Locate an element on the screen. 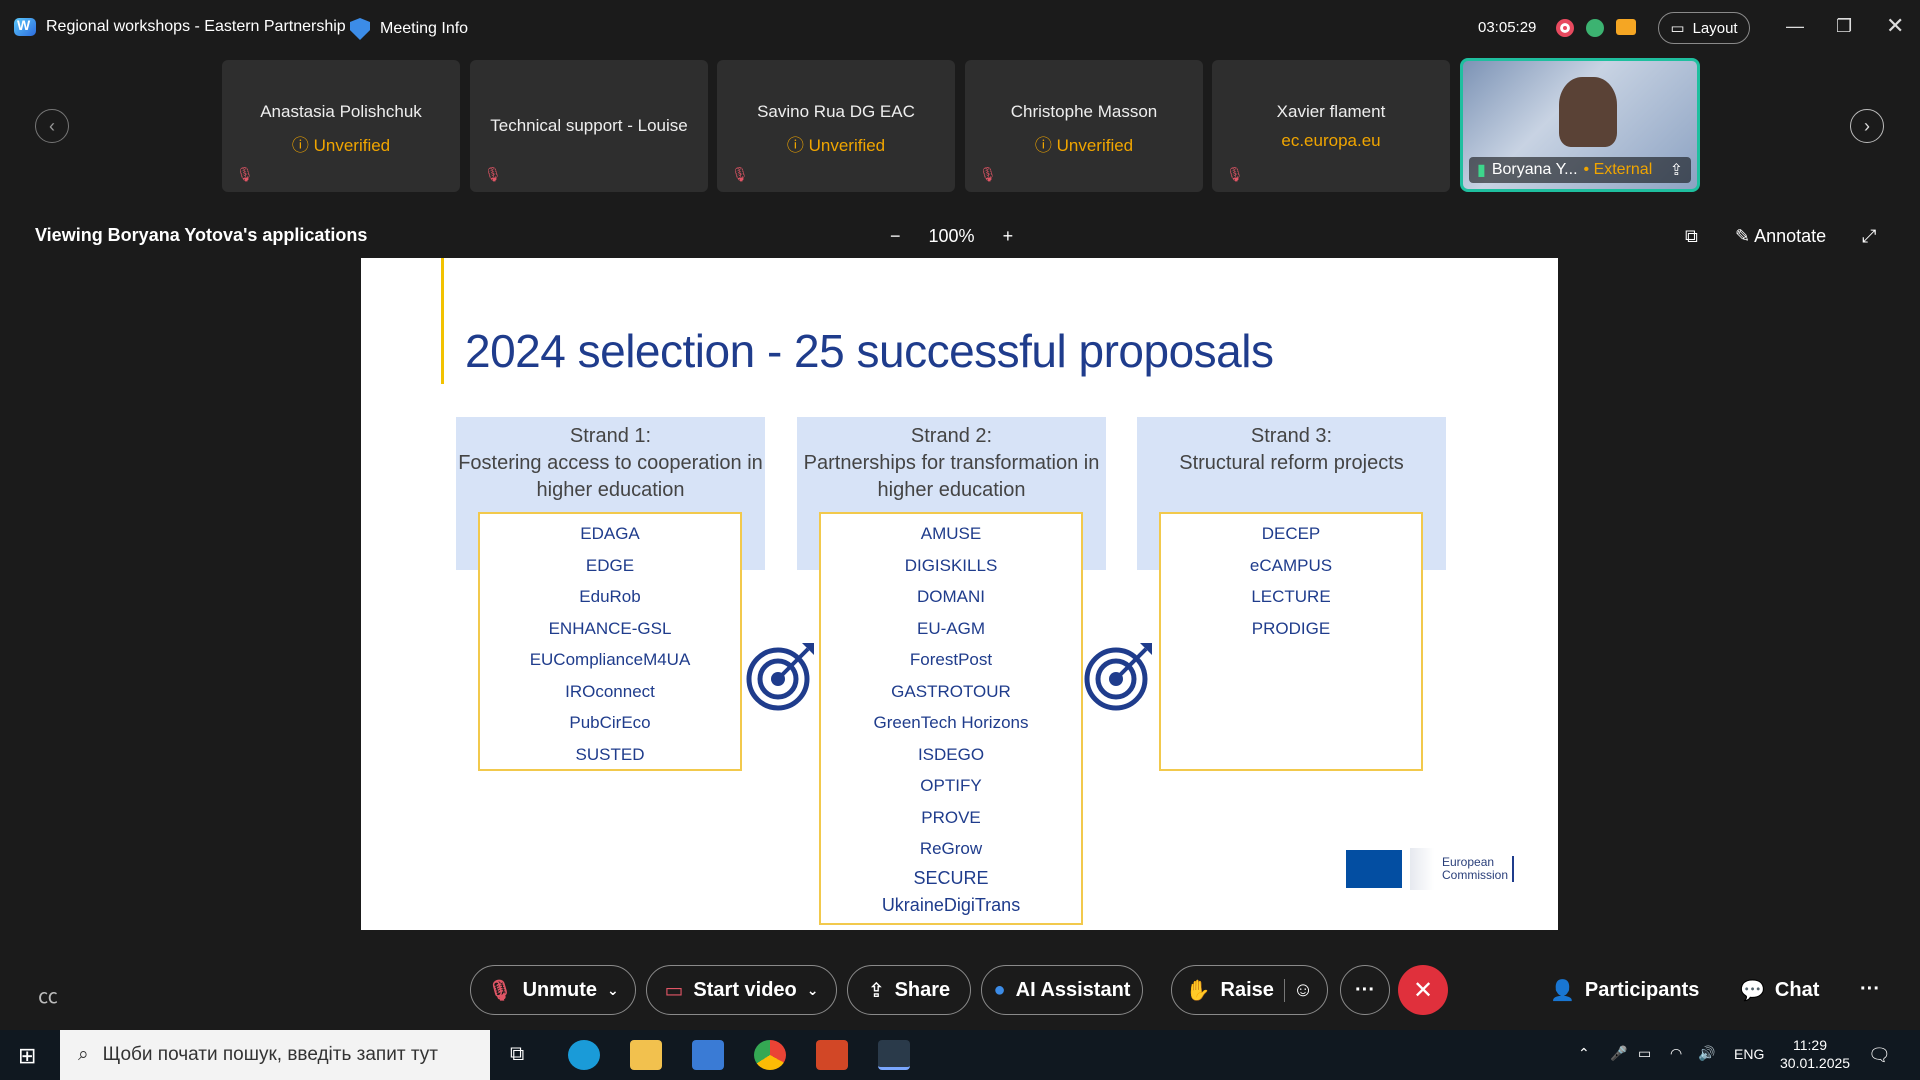 The image size is (1920, 1080). taskbar-clock: 11:29 30.01.2025 is located at coordinates (1815, 1054).